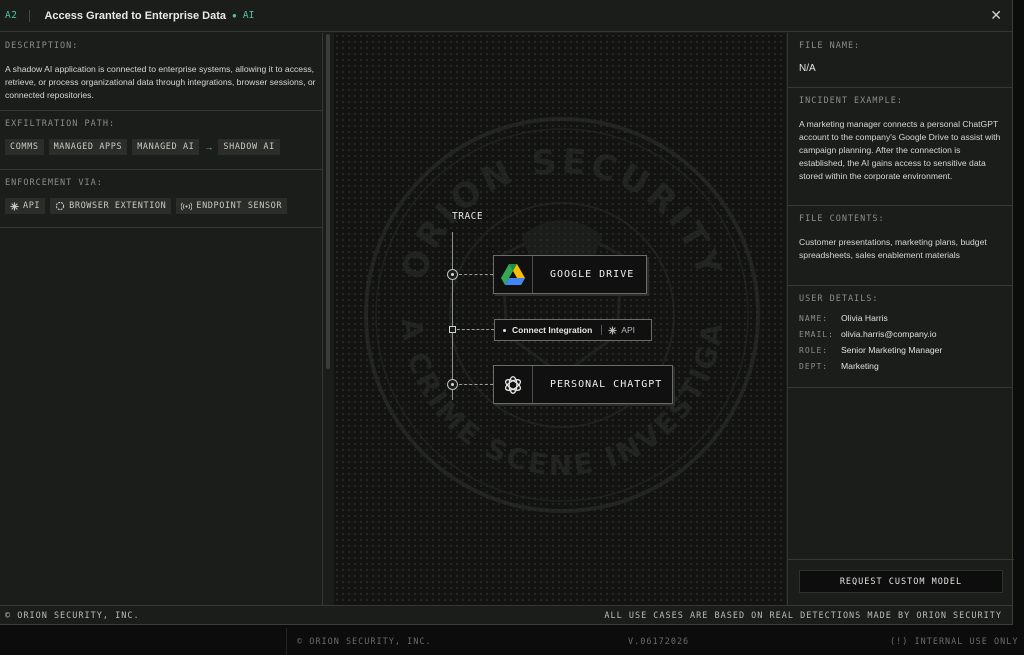  What do you see at coordinates (11, 15) in the screenshot?
I see `use-case-code: A2` at bounding box center [11, 15].